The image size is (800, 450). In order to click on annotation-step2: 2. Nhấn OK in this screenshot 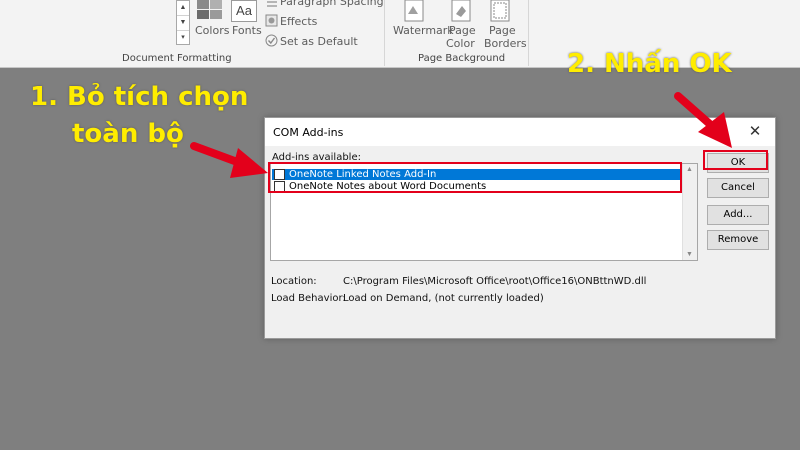, I will do `click(649, 64)`.